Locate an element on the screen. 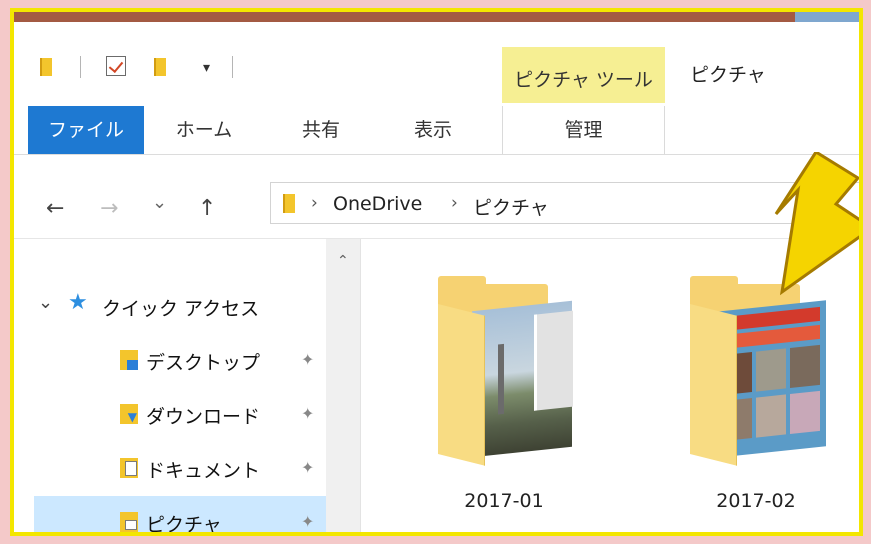 The height and width of the screenshot is (544, 871). folder-name: 2017-02 is located at coordinates (756, 501).